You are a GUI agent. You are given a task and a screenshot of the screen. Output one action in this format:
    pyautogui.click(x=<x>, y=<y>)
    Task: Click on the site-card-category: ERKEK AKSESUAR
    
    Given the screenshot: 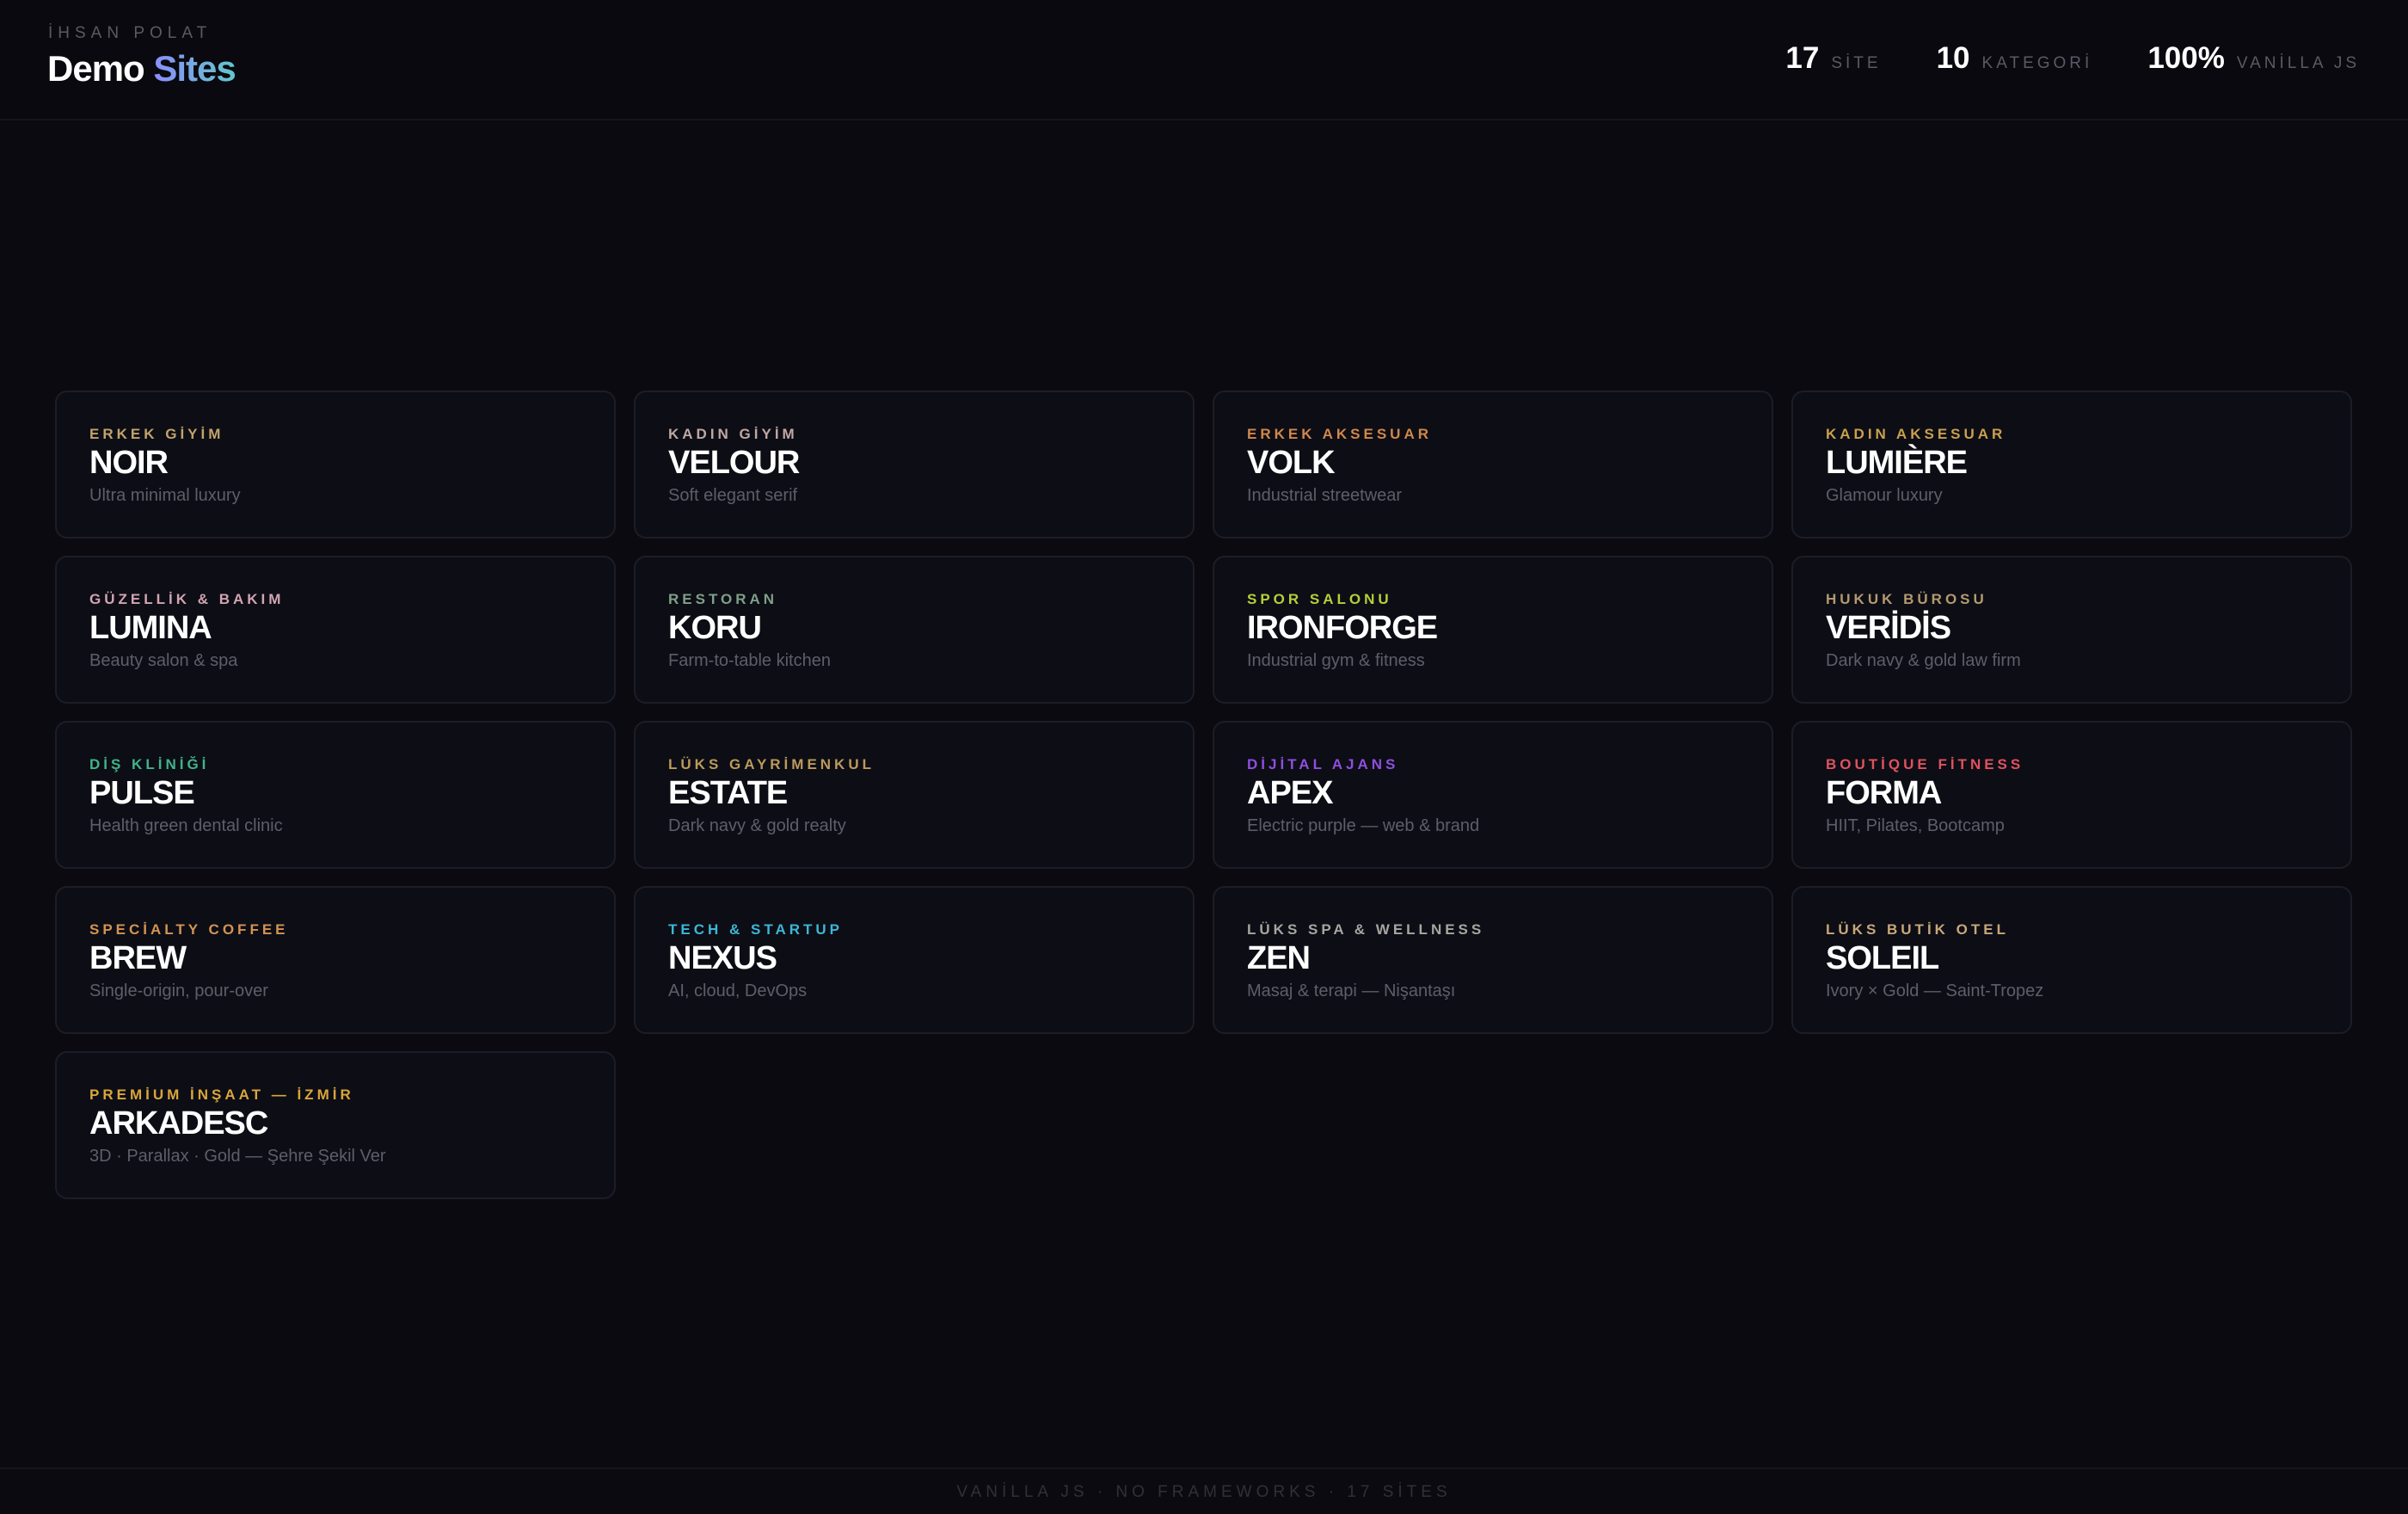 What is the action you would take?
    pyautogui.click(x=1340, y=434)
    